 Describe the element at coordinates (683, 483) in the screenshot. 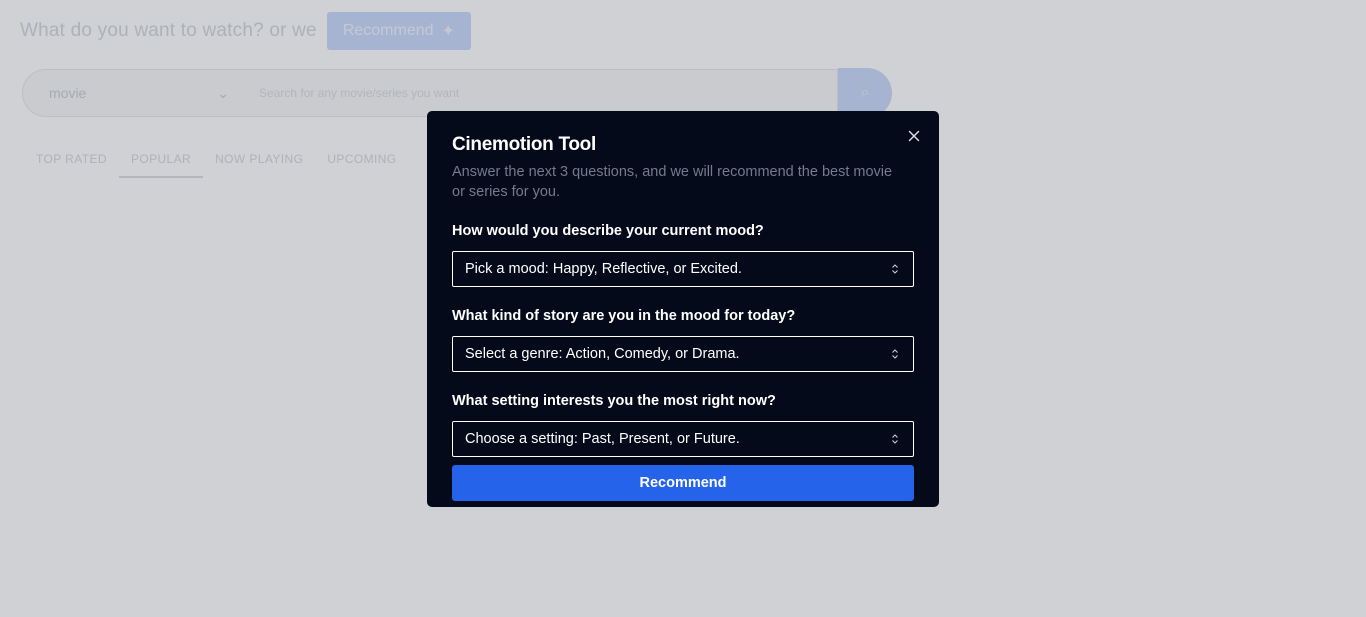

I see `recommend-button: Recommend` at that location.